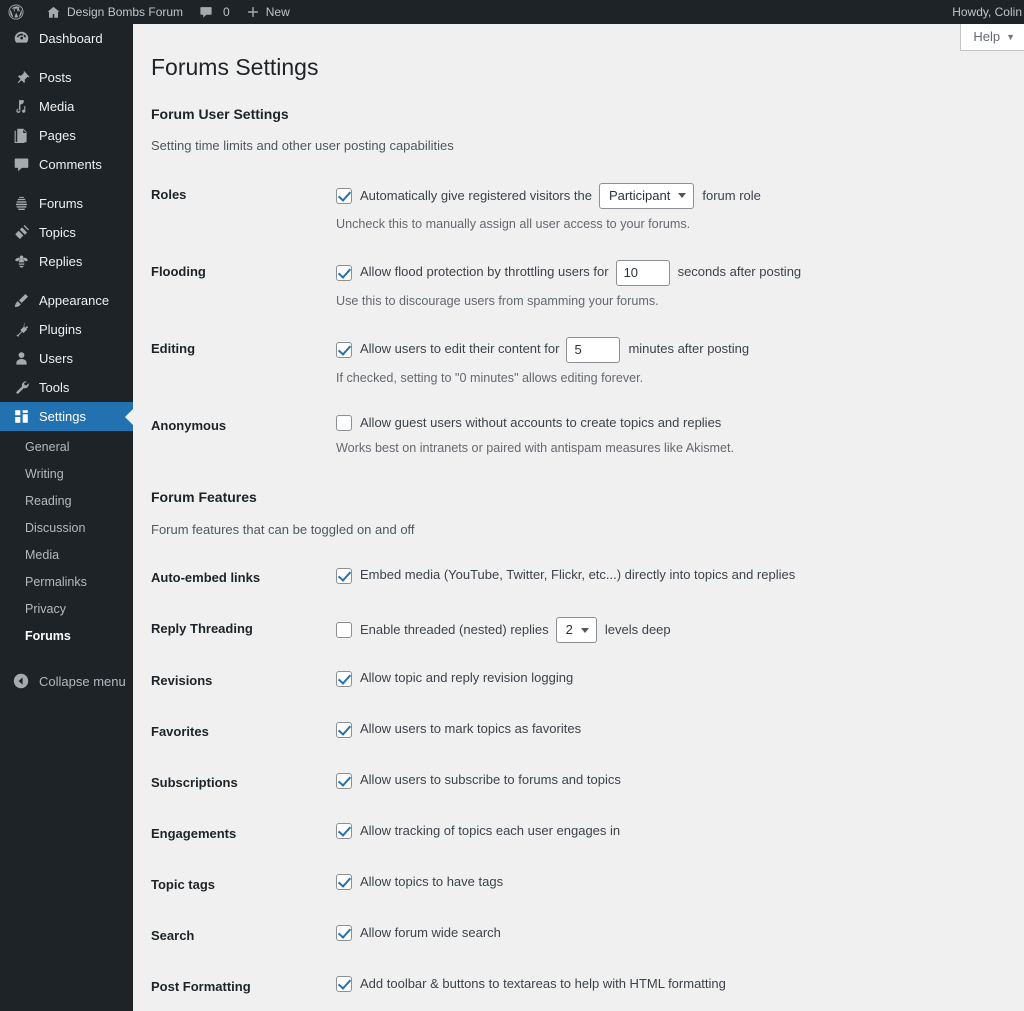  What do you see at coordinates (66, 38) in the screenshot?
I see `sidebar-item-dashboard: Dashboard` at bounding box center [66, 38].